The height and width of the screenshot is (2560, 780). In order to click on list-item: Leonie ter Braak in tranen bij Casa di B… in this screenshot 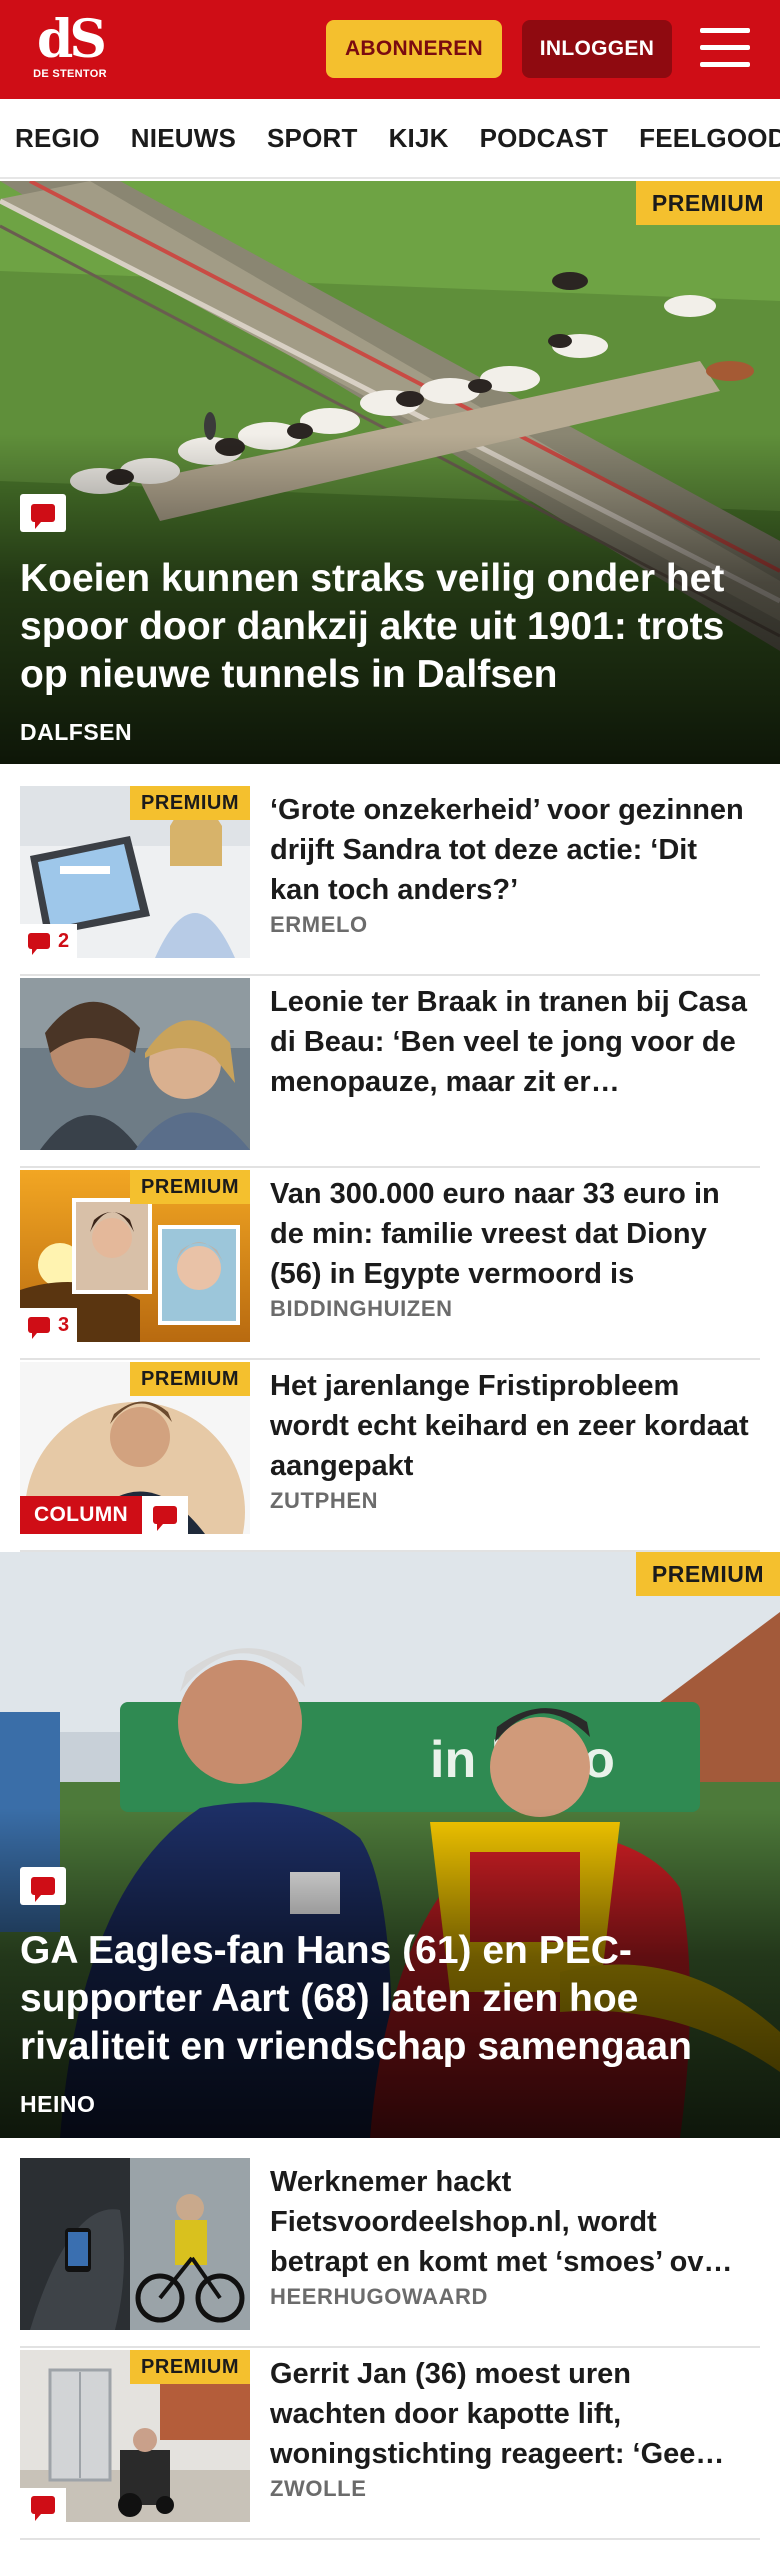, I will do `click(390, 1072)`.